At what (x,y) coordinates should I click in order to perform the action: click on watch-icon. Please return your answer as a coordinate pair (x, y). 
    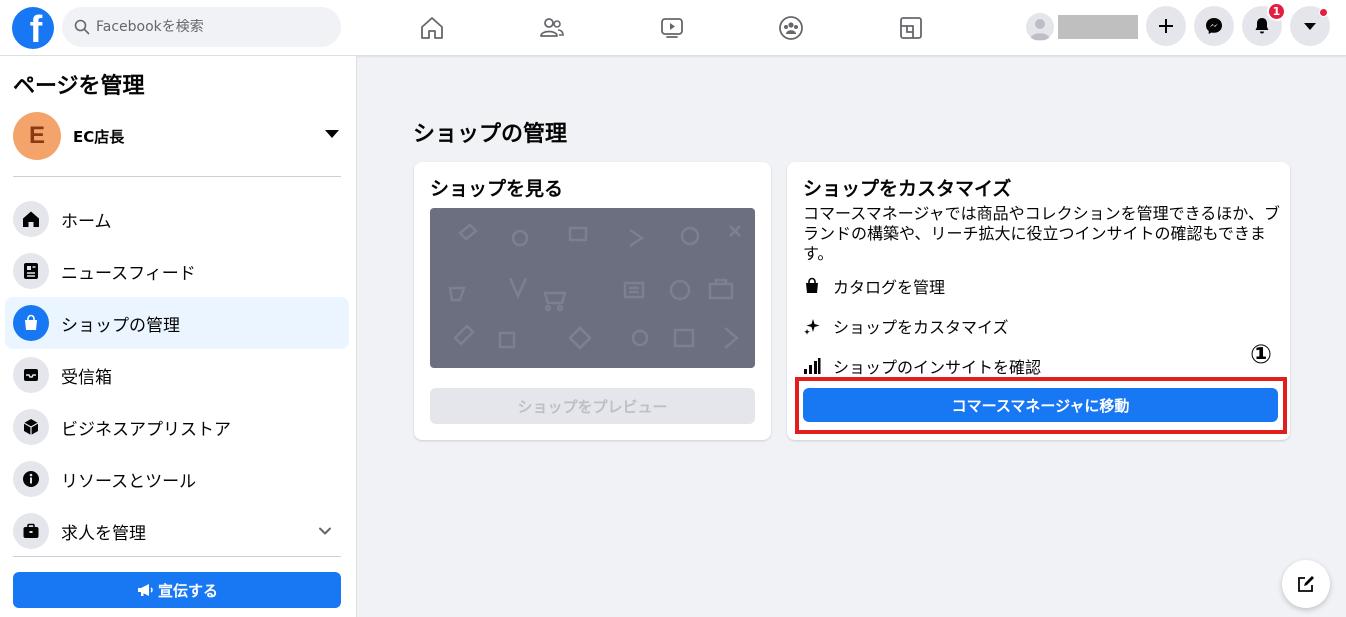
    Looking at the image, I should click on (672, 28).